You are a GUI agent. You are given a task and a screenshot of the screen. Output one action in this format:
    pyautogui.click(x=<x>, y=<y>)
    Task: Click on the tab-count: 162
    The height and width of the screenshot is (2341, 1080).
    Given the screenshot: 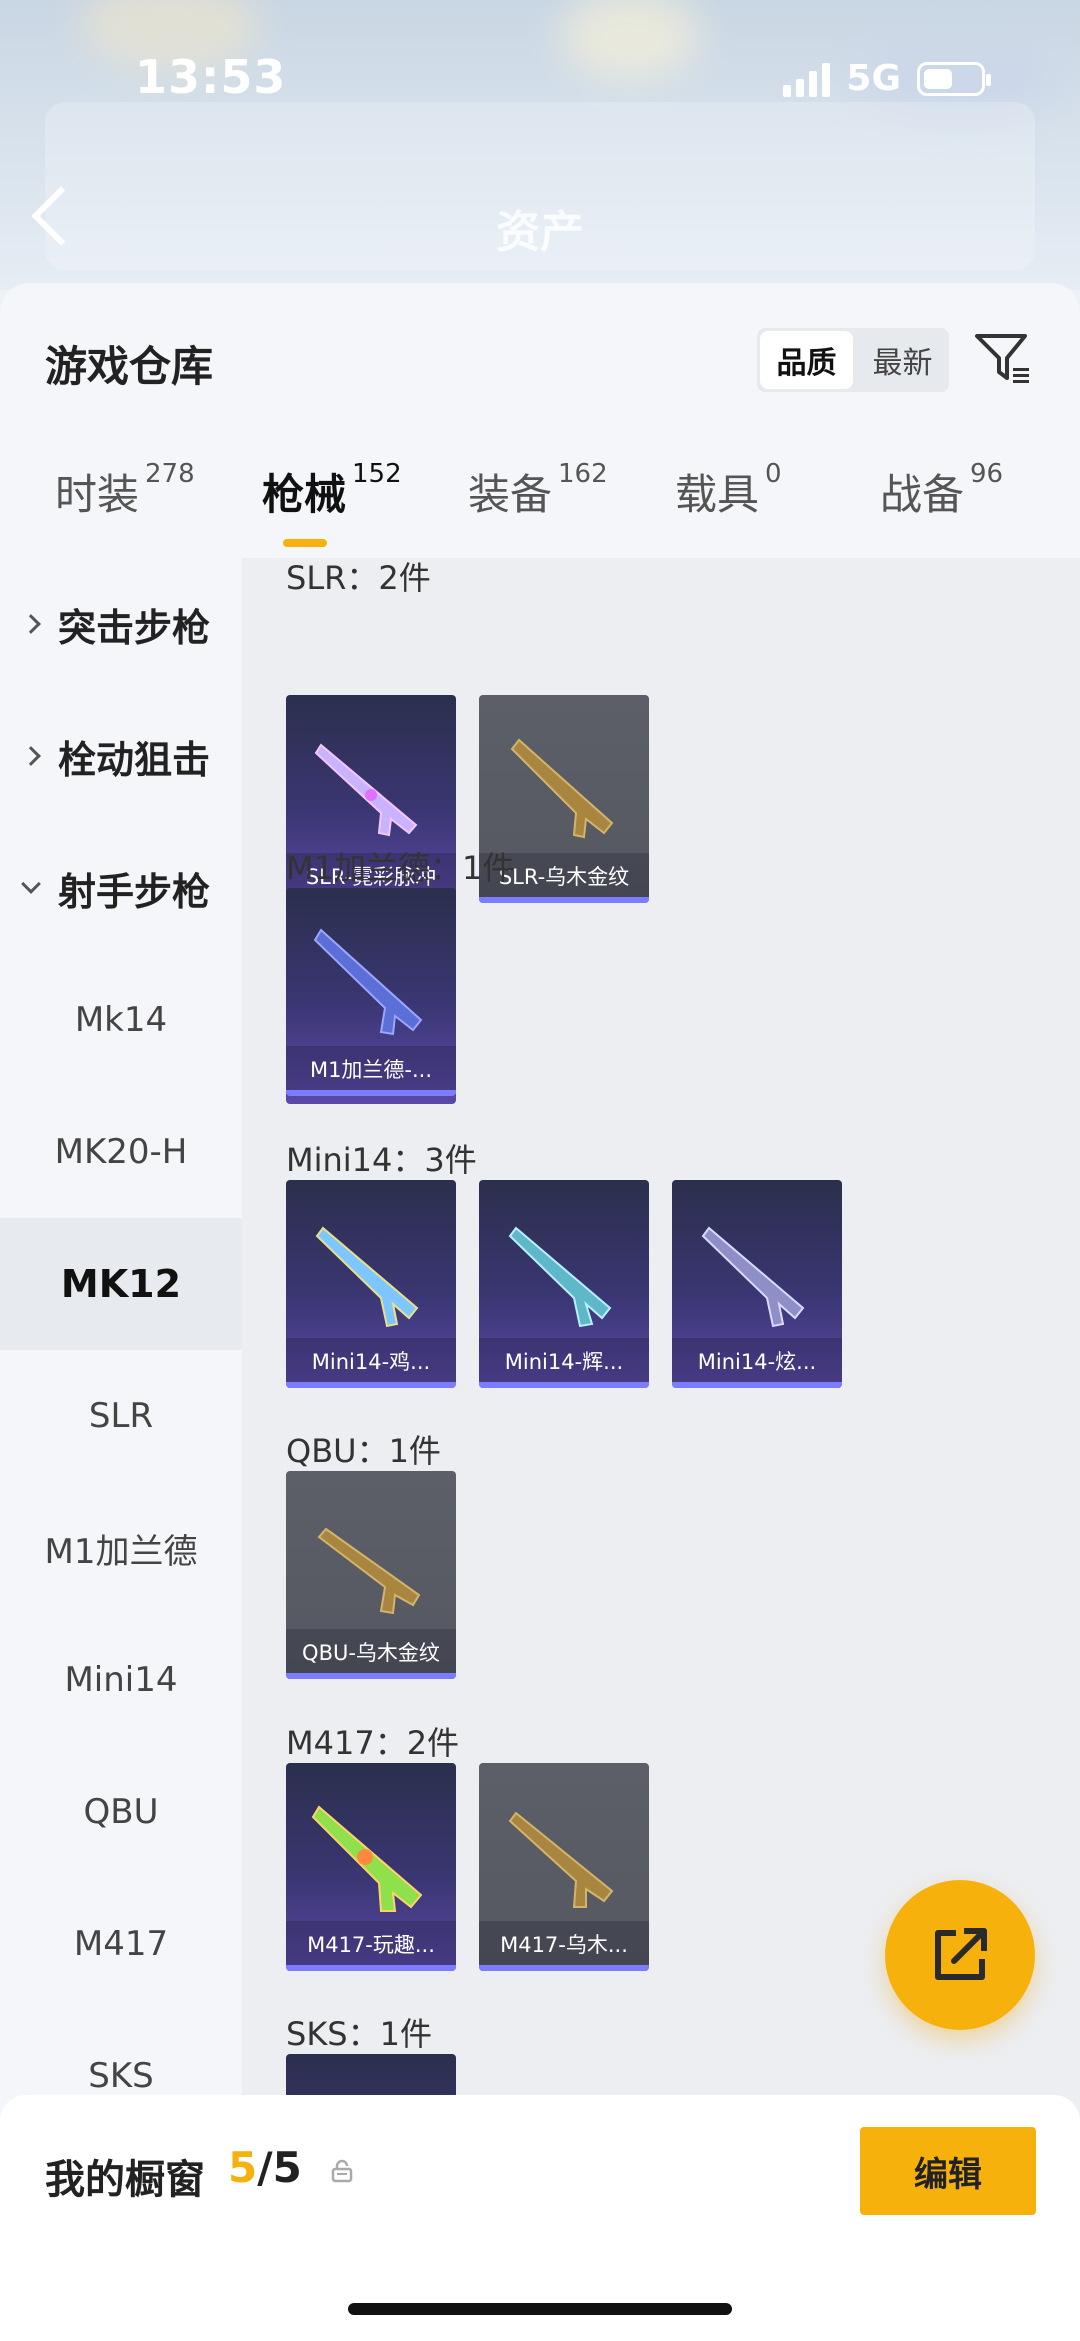 What is the action you would take?
    pyautogui.click(x=583, y=474)
    